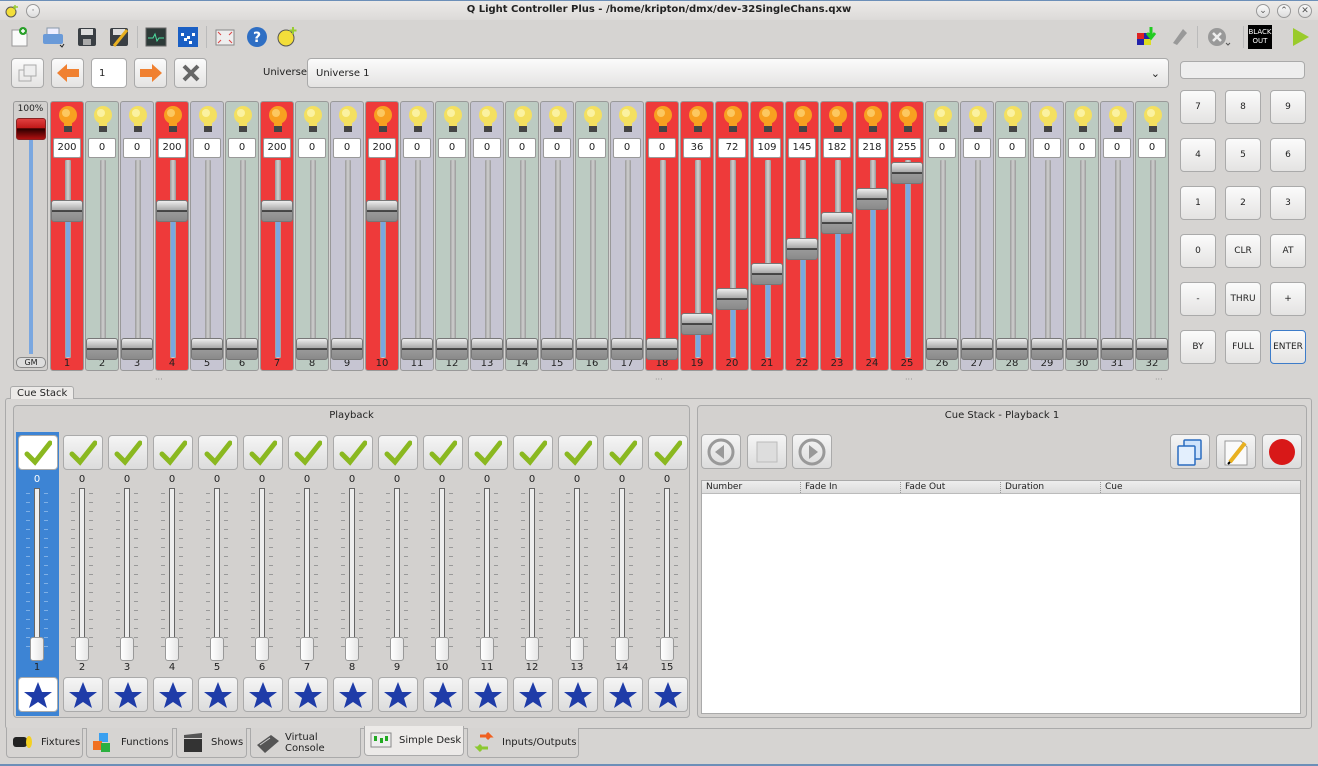 The image size is (1318, 766). What do you see at coordinates (1190, 451) in the screenshot?
I see `clone-cue-button` at bounding box center [1190, 451].